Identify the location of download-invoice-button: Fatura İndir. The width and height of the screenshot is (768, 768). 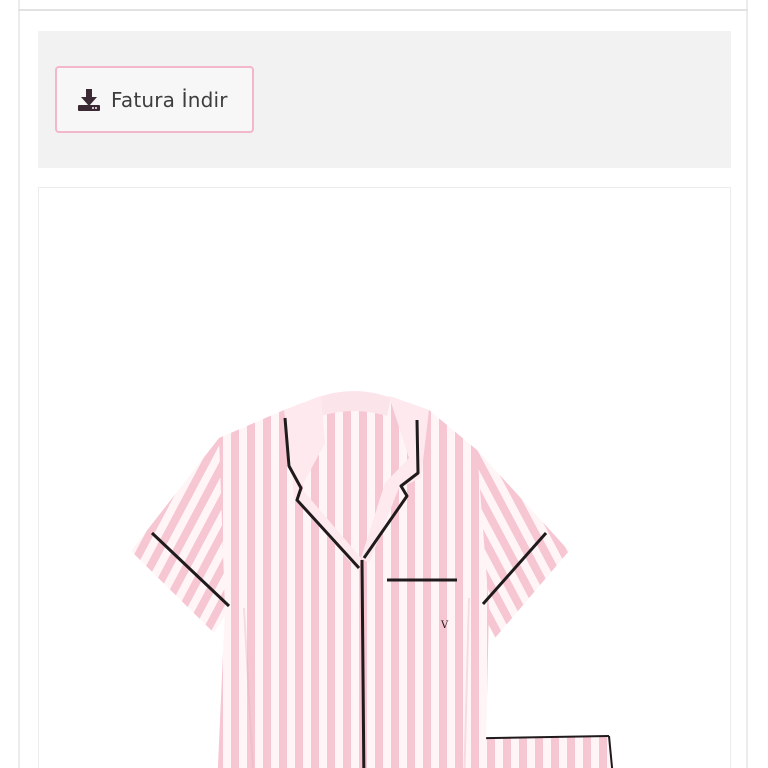
(154, 99).